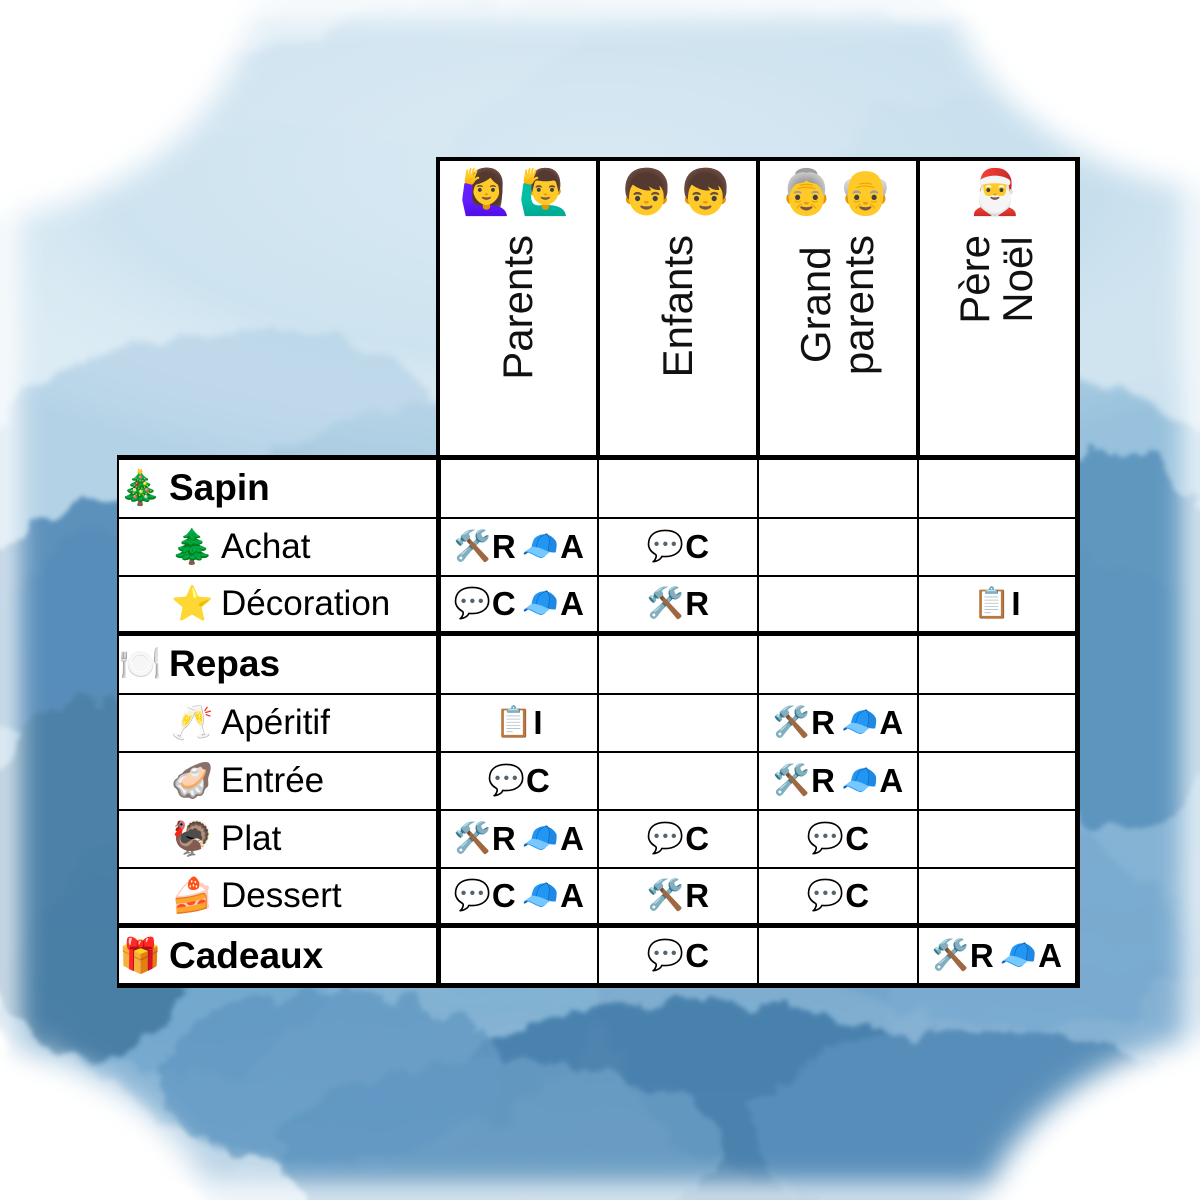  I want to click on cell-achat-enfants: 💬 C, so click(678, 546).